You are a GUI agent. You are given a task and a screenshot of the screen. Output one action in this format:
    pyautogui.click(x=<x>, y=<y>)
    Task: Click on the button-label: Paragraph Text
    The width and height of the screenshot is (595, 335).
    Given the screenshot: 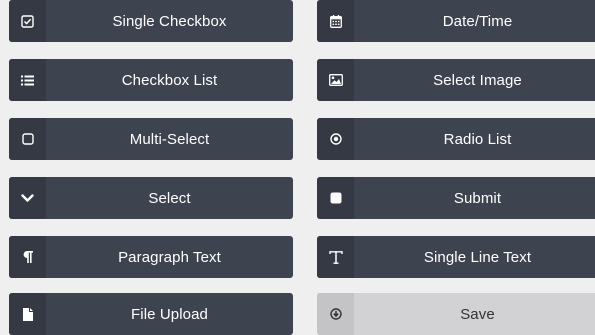 What is the action you would take?
    pyautogui.click(x=169, y=257)
    